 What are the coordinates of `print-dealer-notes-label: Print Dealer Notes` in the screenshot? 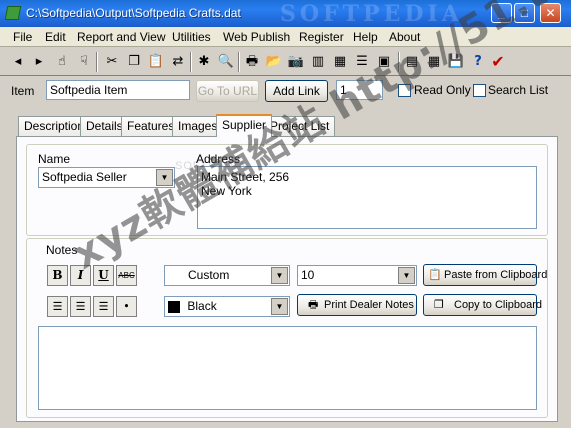 It's located at (369, 305).